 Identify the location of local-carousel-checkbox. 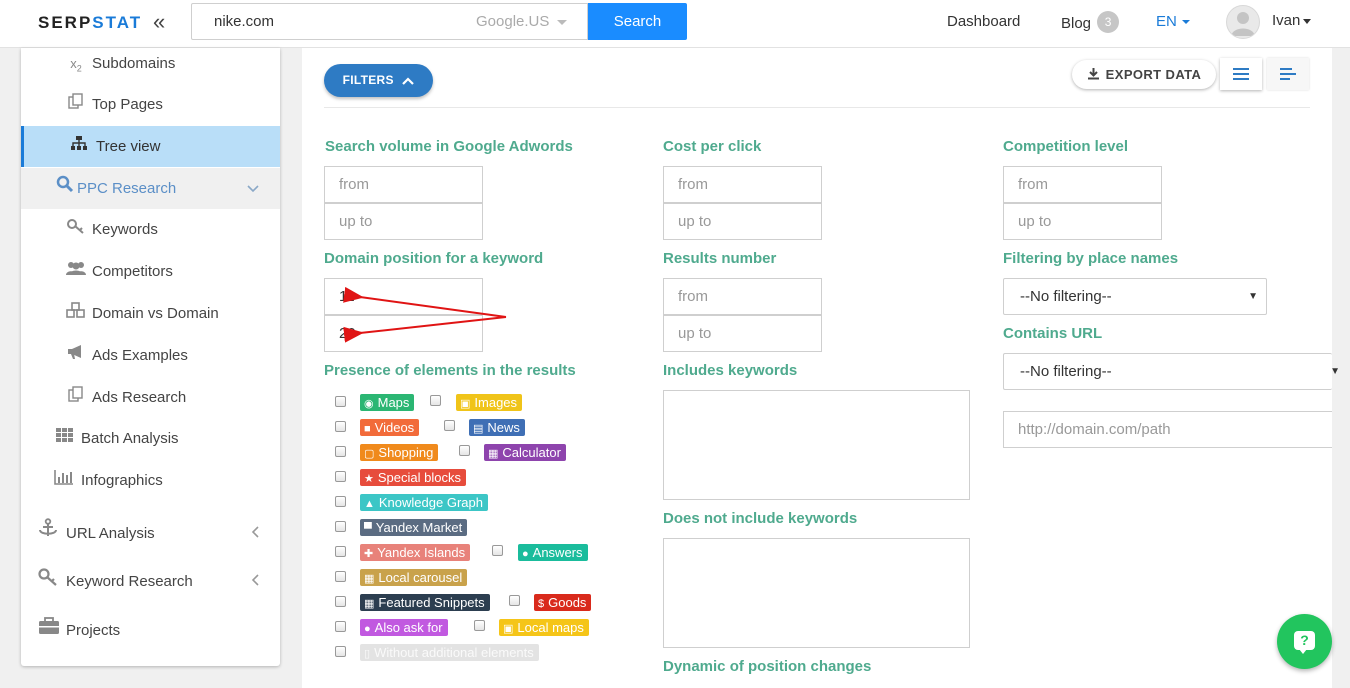
(340, 576).